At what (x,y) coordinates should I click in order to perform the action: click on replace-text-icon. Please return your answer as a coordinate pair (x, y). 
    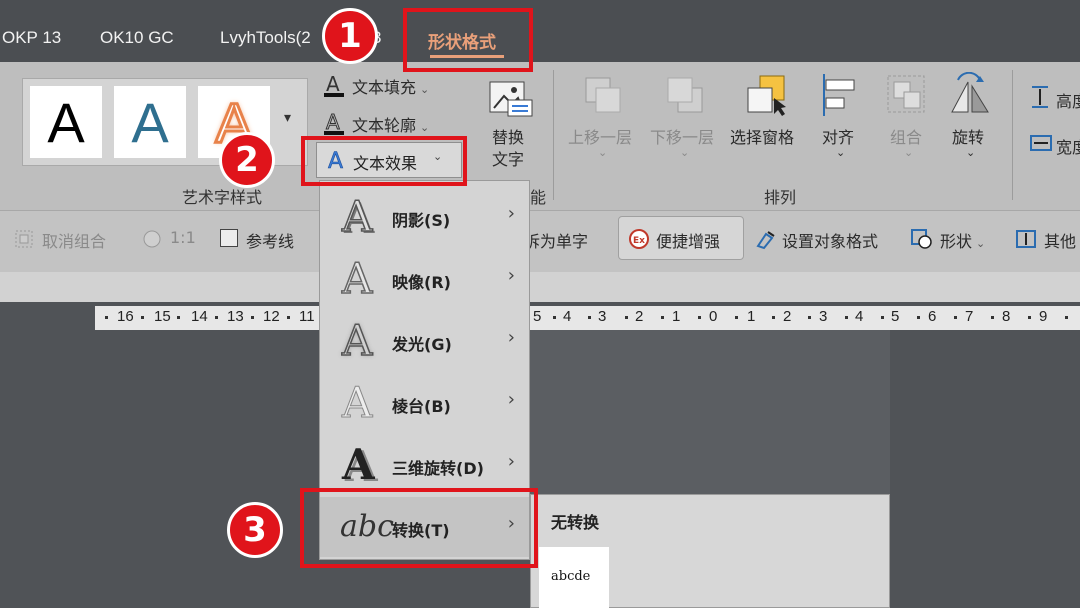
    Looking at the image, I should click on (511, 99).